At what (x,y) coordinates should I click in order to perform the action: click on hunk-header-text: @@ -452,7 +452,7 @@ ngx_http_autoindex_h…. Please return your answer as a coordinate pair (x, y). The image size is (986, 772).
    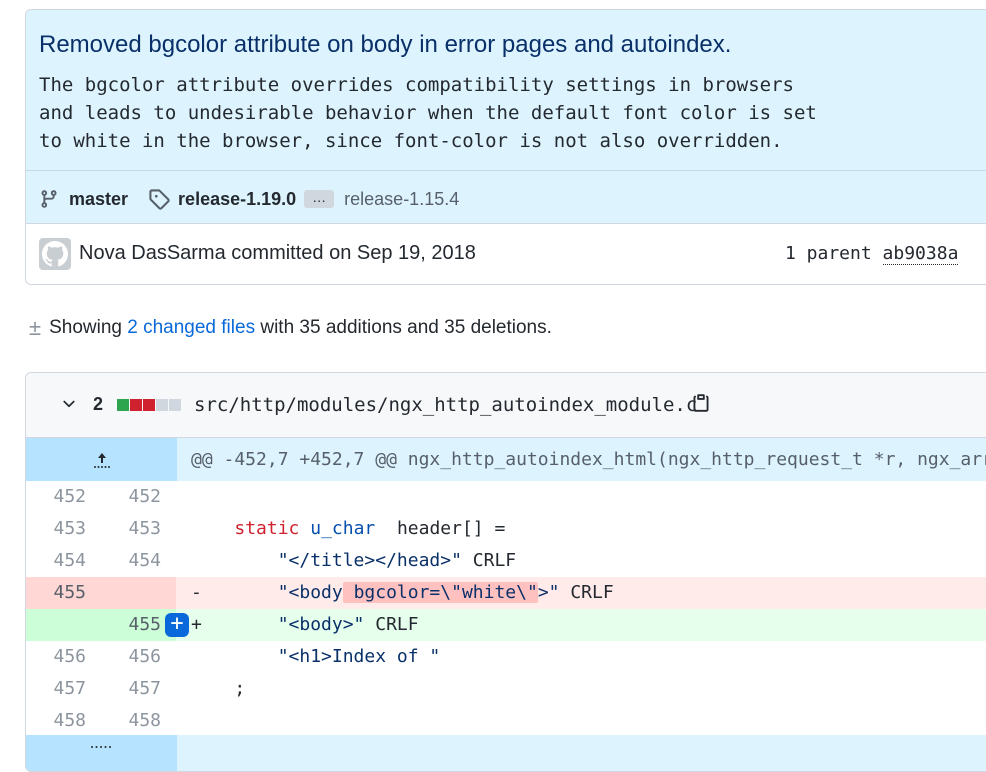
    Looking at the image, I should click on (588, 459).